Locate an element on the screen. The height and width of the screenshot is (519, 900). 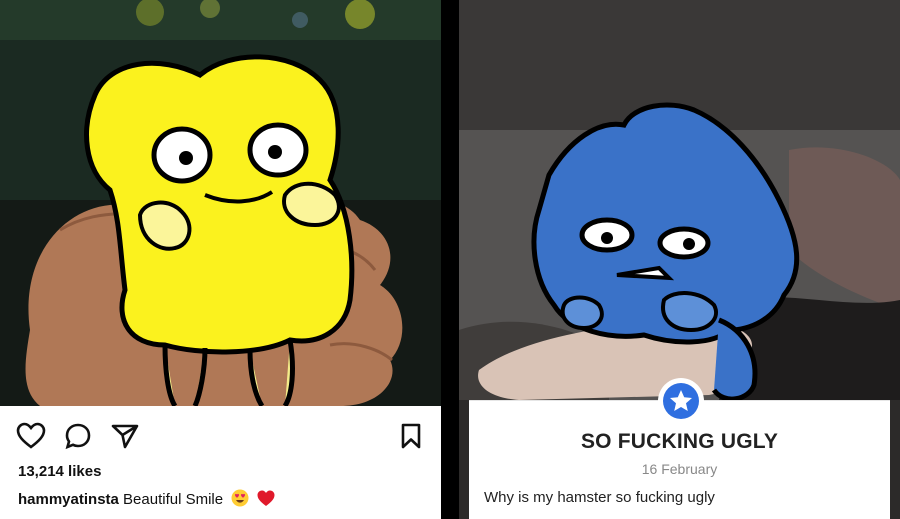
comment-icon is located at coordinates (78, 436).